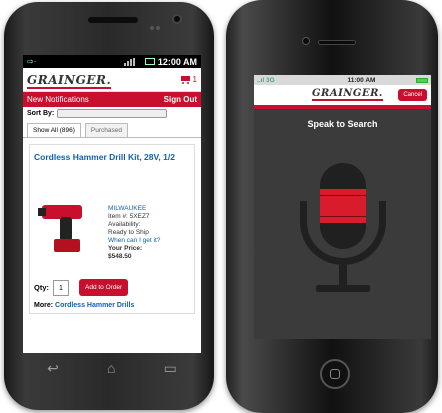 Image resolution: width=442 pixels, height=413 pixels. What do you see at coordinates (124, 224) in the screenshot?
I see `availability-label: Availability:` at bounding box center [124, 224].